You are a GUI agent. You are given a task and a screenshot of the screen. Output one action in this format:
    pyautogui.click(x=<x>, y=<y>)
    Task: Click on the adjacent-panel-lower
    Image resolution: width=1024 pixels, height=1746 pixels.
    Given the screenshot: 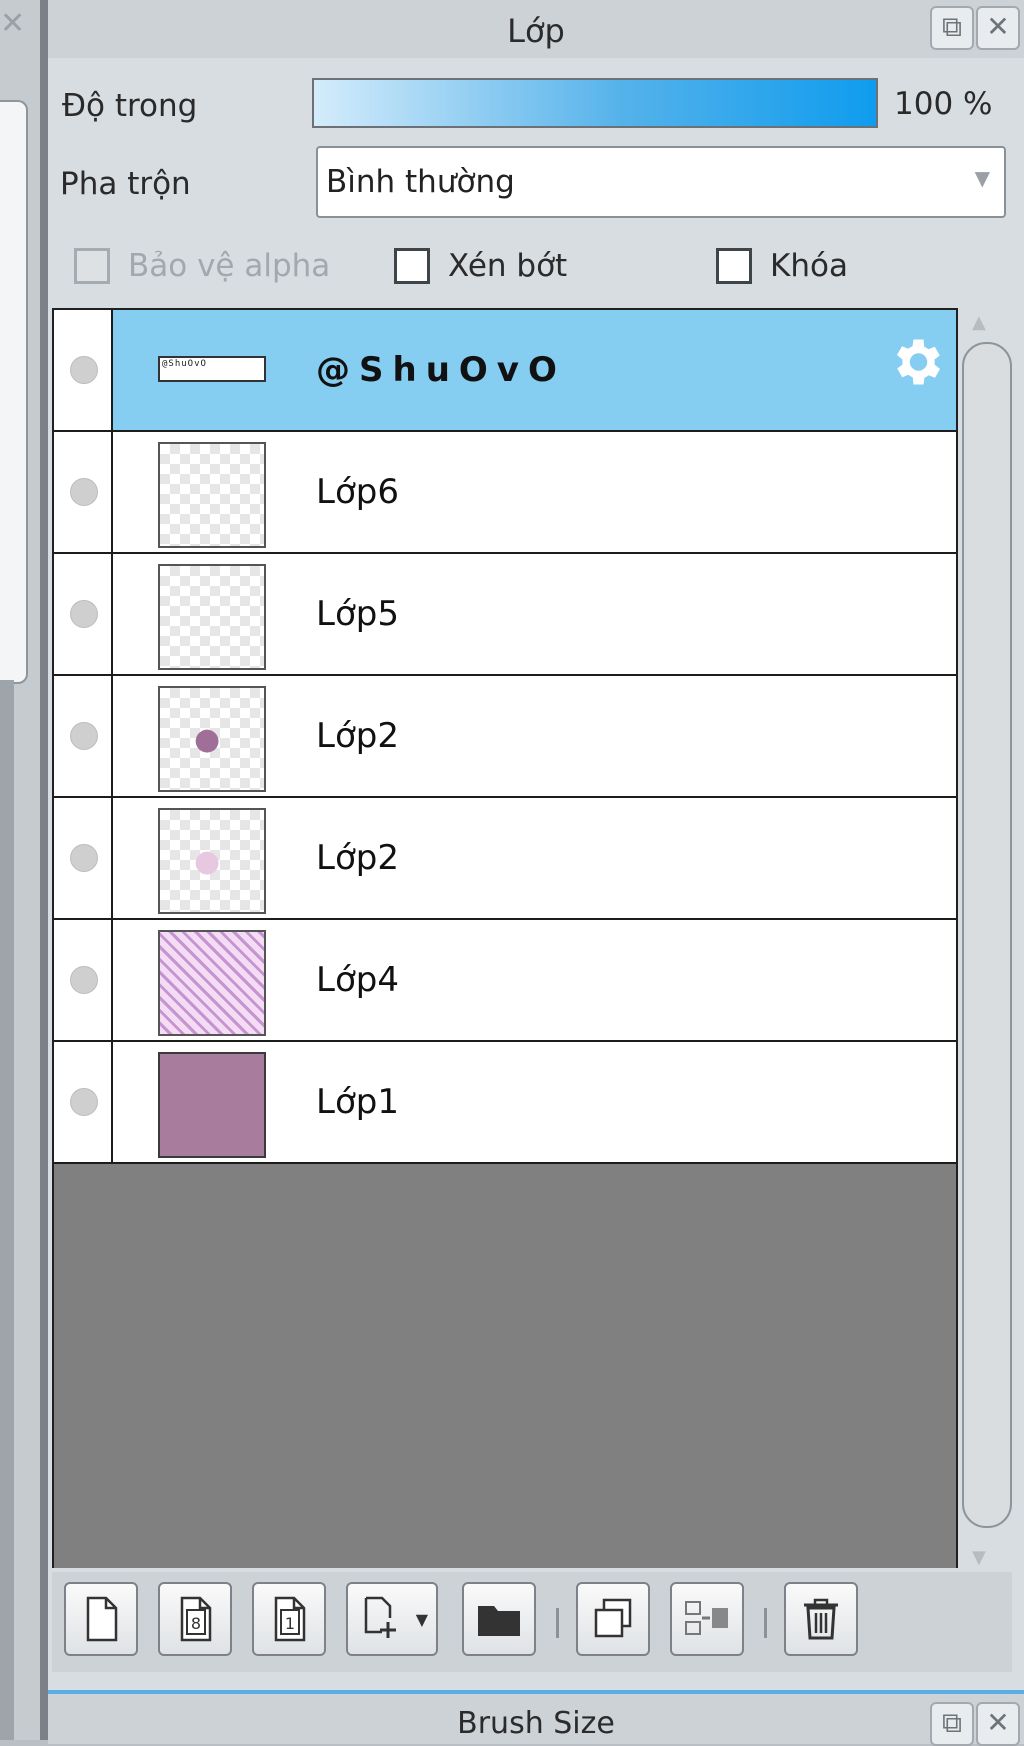 What is the action you would take?
    pyautogui.click(x=7, y=1210)
    